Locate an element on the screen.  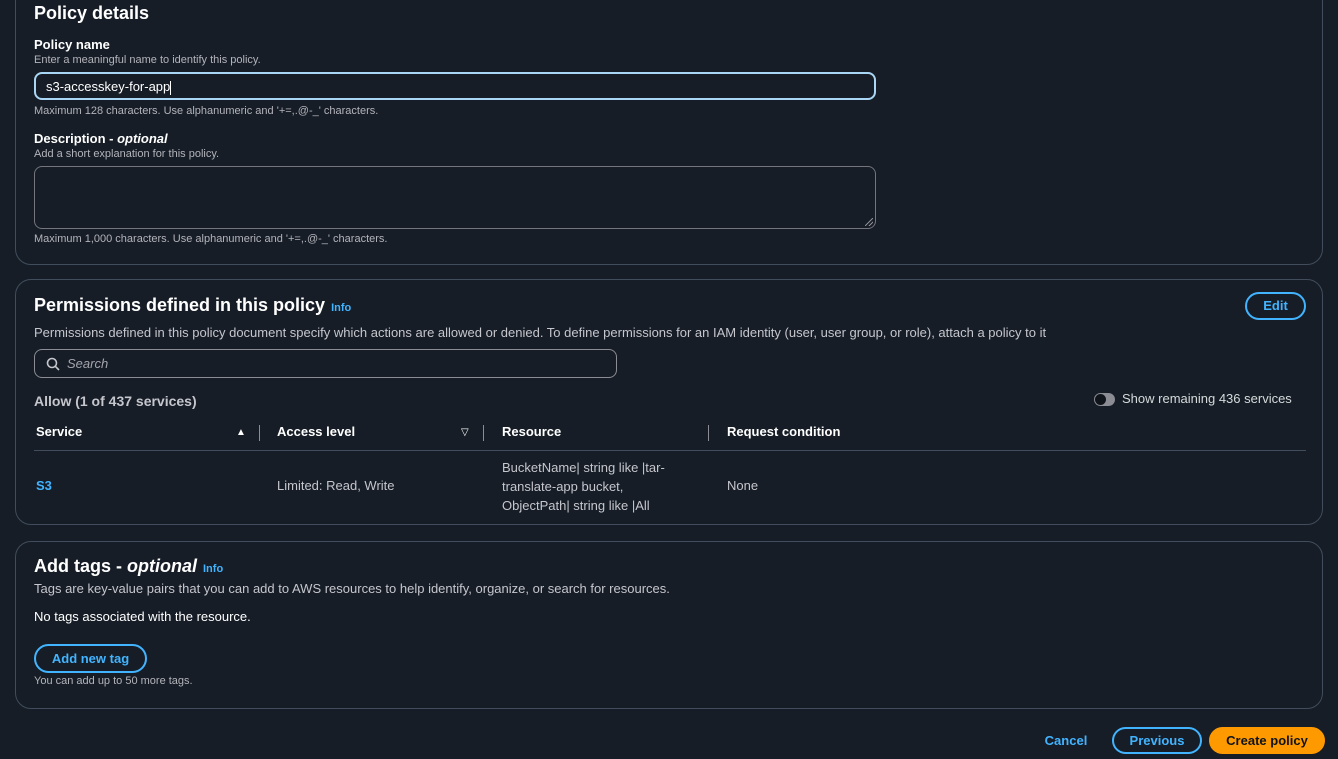
edit-button: Edit is located at coordinates (1275, 306).